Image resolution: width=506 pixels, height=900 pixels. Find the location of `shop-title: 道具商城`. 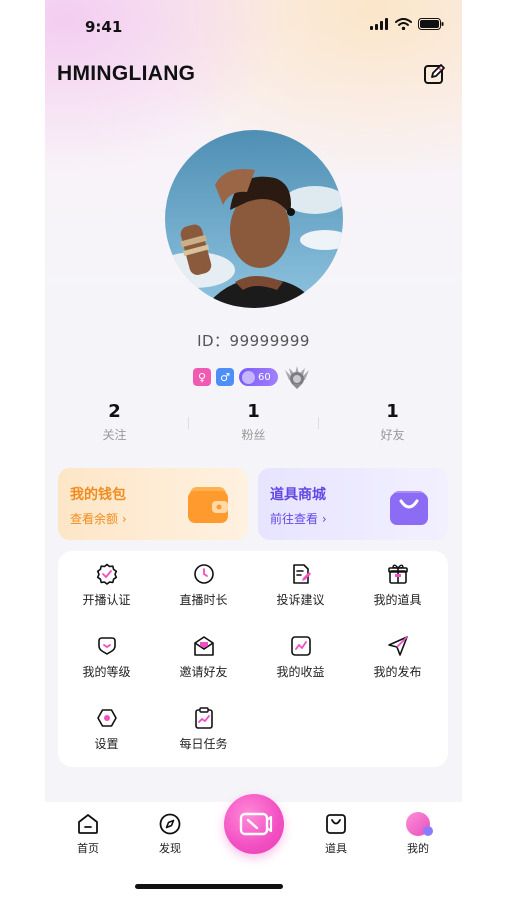

shop-title: 道具商城 is located at coordinates (298, 495).